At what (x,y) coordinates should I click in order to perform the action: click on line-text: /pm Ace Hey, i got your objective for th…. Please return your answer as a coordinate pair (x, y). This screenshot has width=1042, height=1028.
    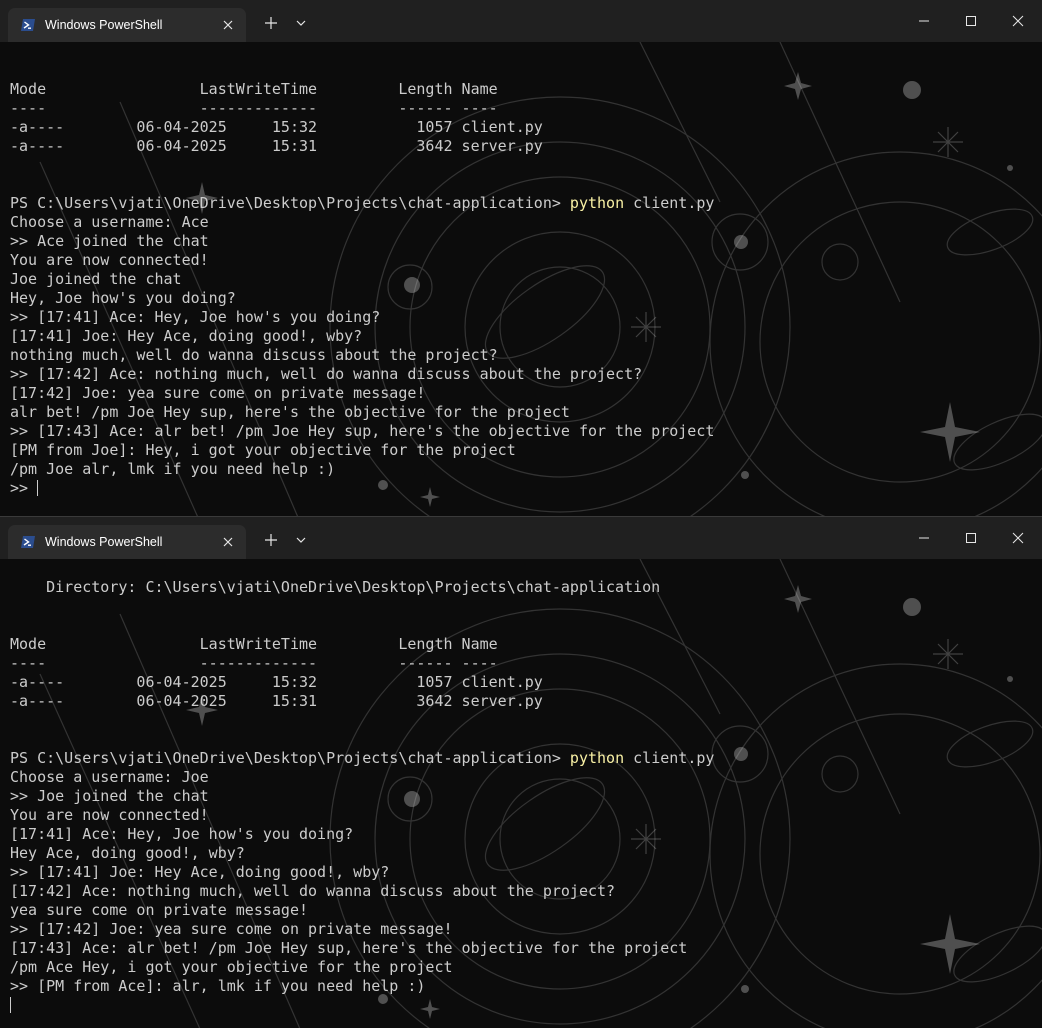
    Looking at the image, I should click on (231, 967).